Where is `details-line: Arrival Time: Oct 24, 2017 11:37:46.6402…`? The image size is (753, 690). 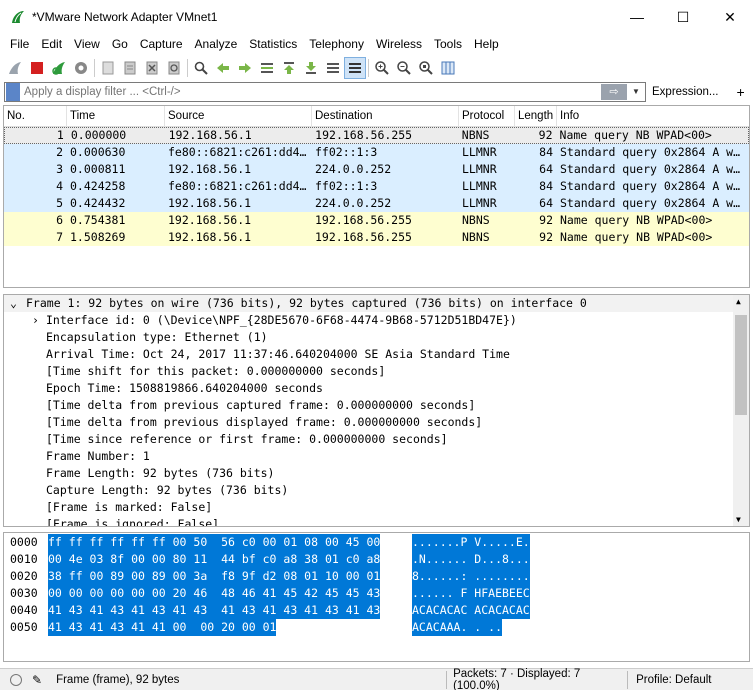 details-line: Arrival Time: Oct 24, 2017 11:37:46.6402… is located at coordinates (376, 354).